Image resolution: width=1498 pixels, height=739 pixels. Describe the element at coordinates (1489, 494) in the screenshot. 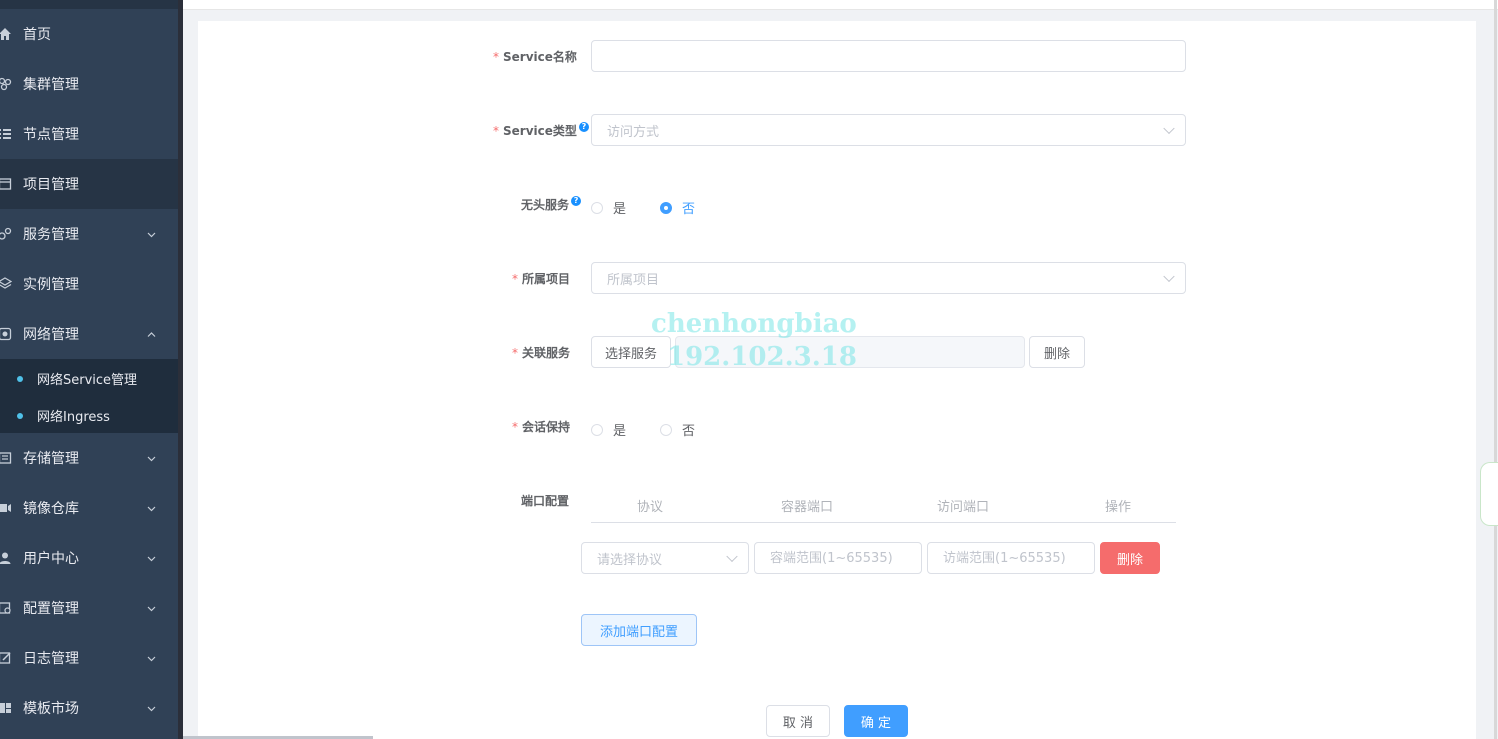

I see `floating-side-tab` at that location.